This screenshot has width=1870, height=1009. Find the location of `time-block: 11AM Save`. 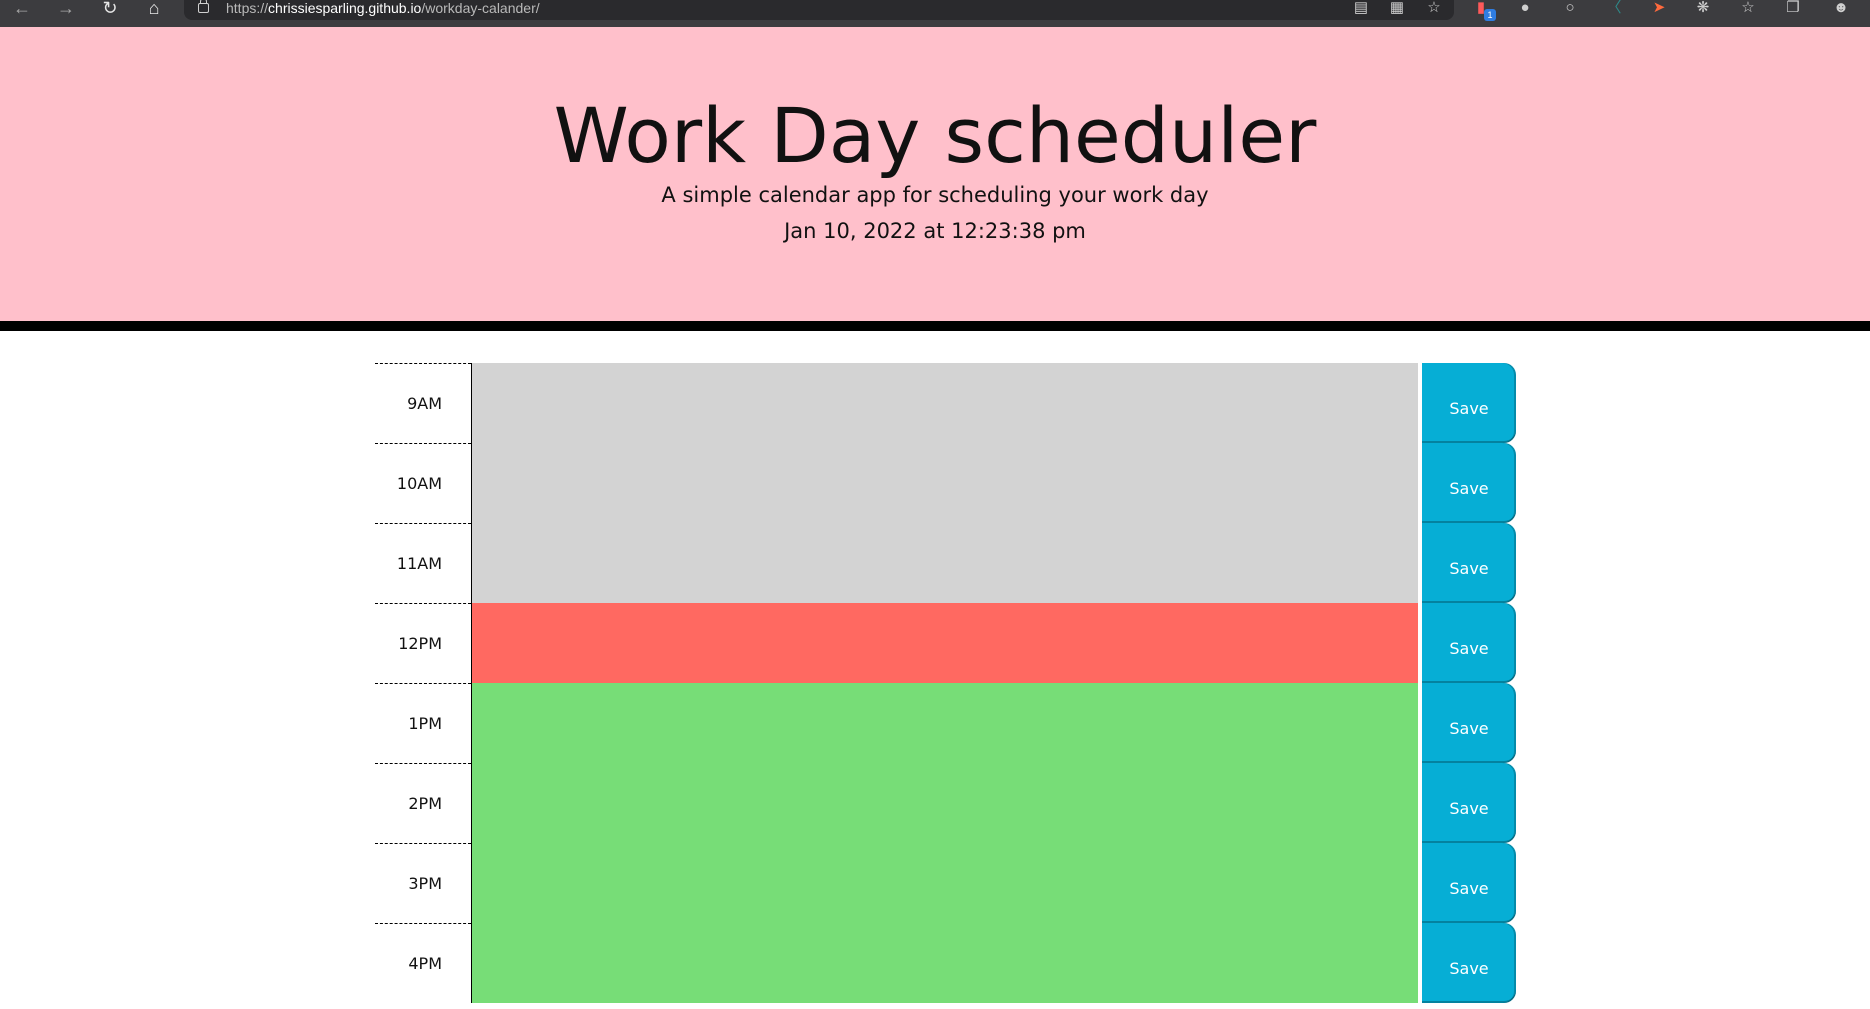

time-block: 11AM Save is located at coordinates (945, 563).